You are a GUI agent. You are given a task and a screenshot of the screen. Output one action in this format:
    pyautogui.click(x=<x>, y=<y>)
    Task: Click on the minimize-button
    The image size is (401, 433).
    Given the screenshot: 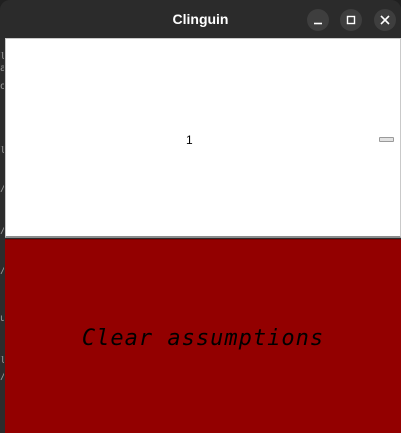 What is the action you would take?
    pyautogui.click(x=318, y=20)
    